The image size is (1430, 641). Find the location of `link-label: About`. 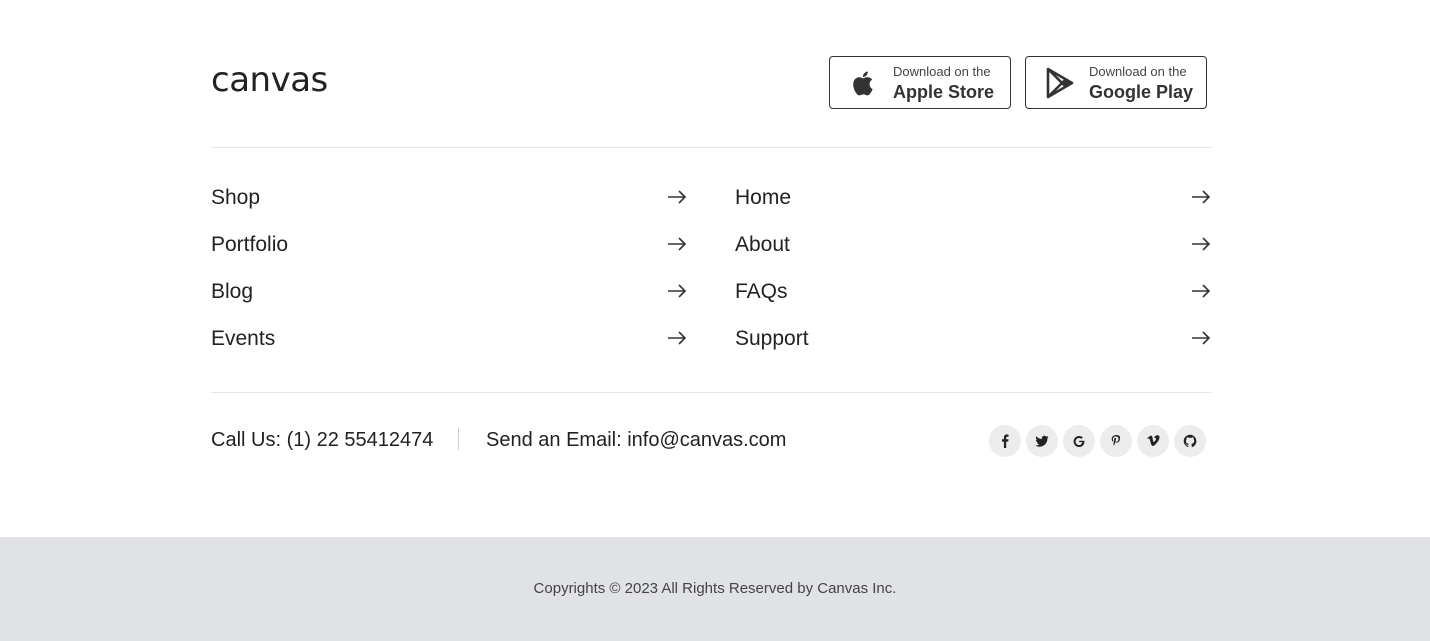

link-label: About is located at coordinates (762, 244).